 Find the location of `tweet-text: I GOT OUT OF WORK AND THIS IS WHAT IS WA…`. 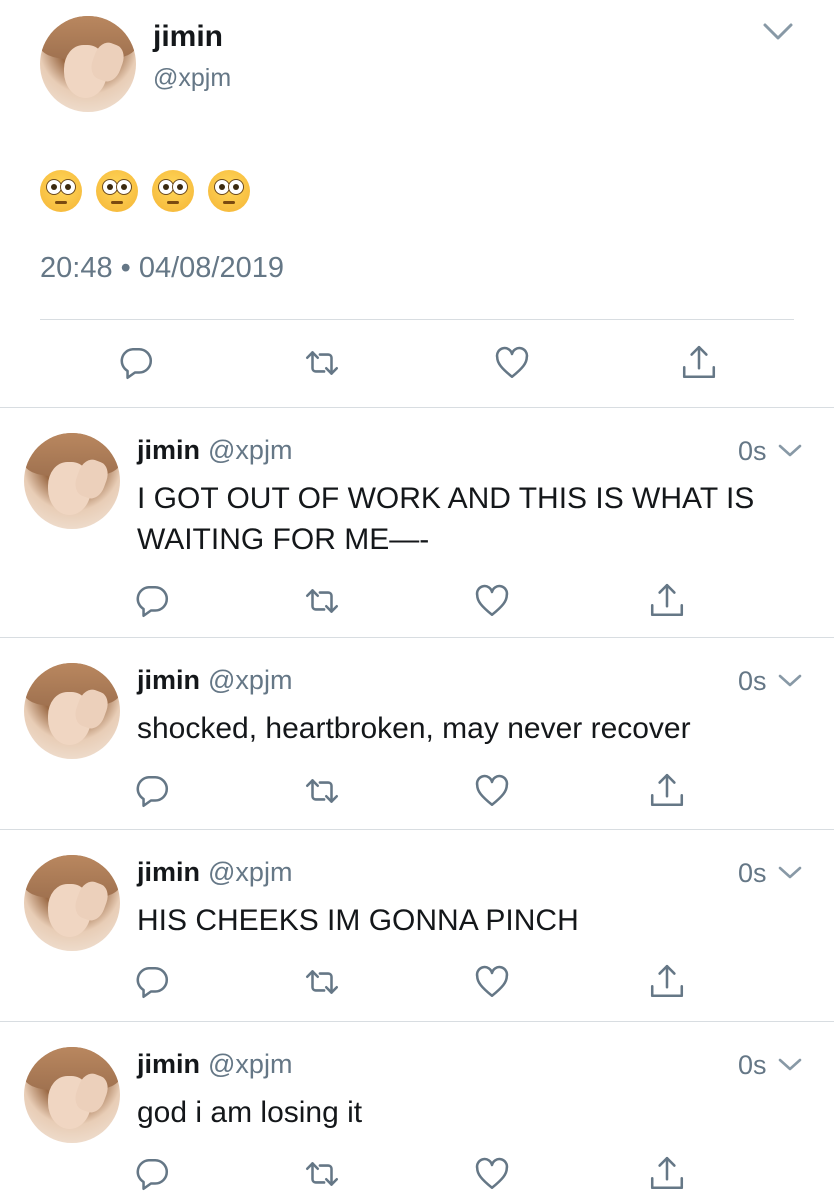

tweet-text: I GOT OUT OF WORK AND THIS IS WHAT IS WA… is located at coordinates (446, 519).